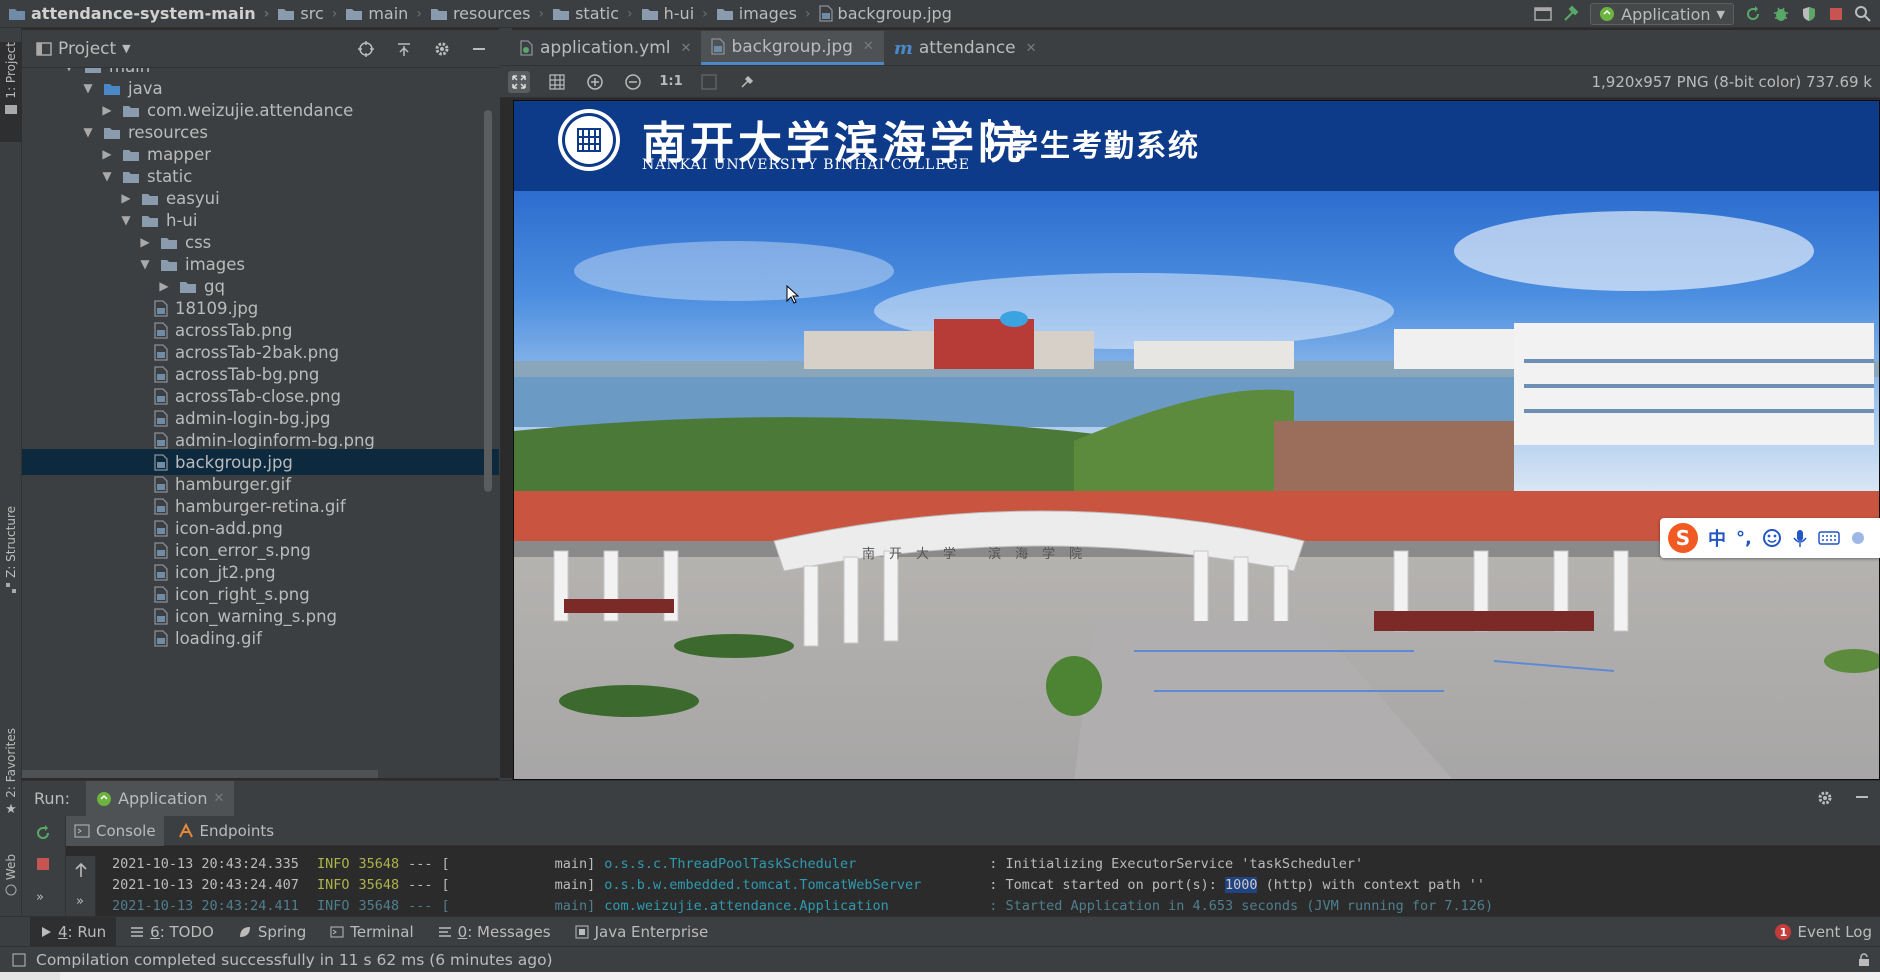  Describe the element at coordinates (379, 14) in the screenshot. I see `breadcrumb-item: main ›` at that location.